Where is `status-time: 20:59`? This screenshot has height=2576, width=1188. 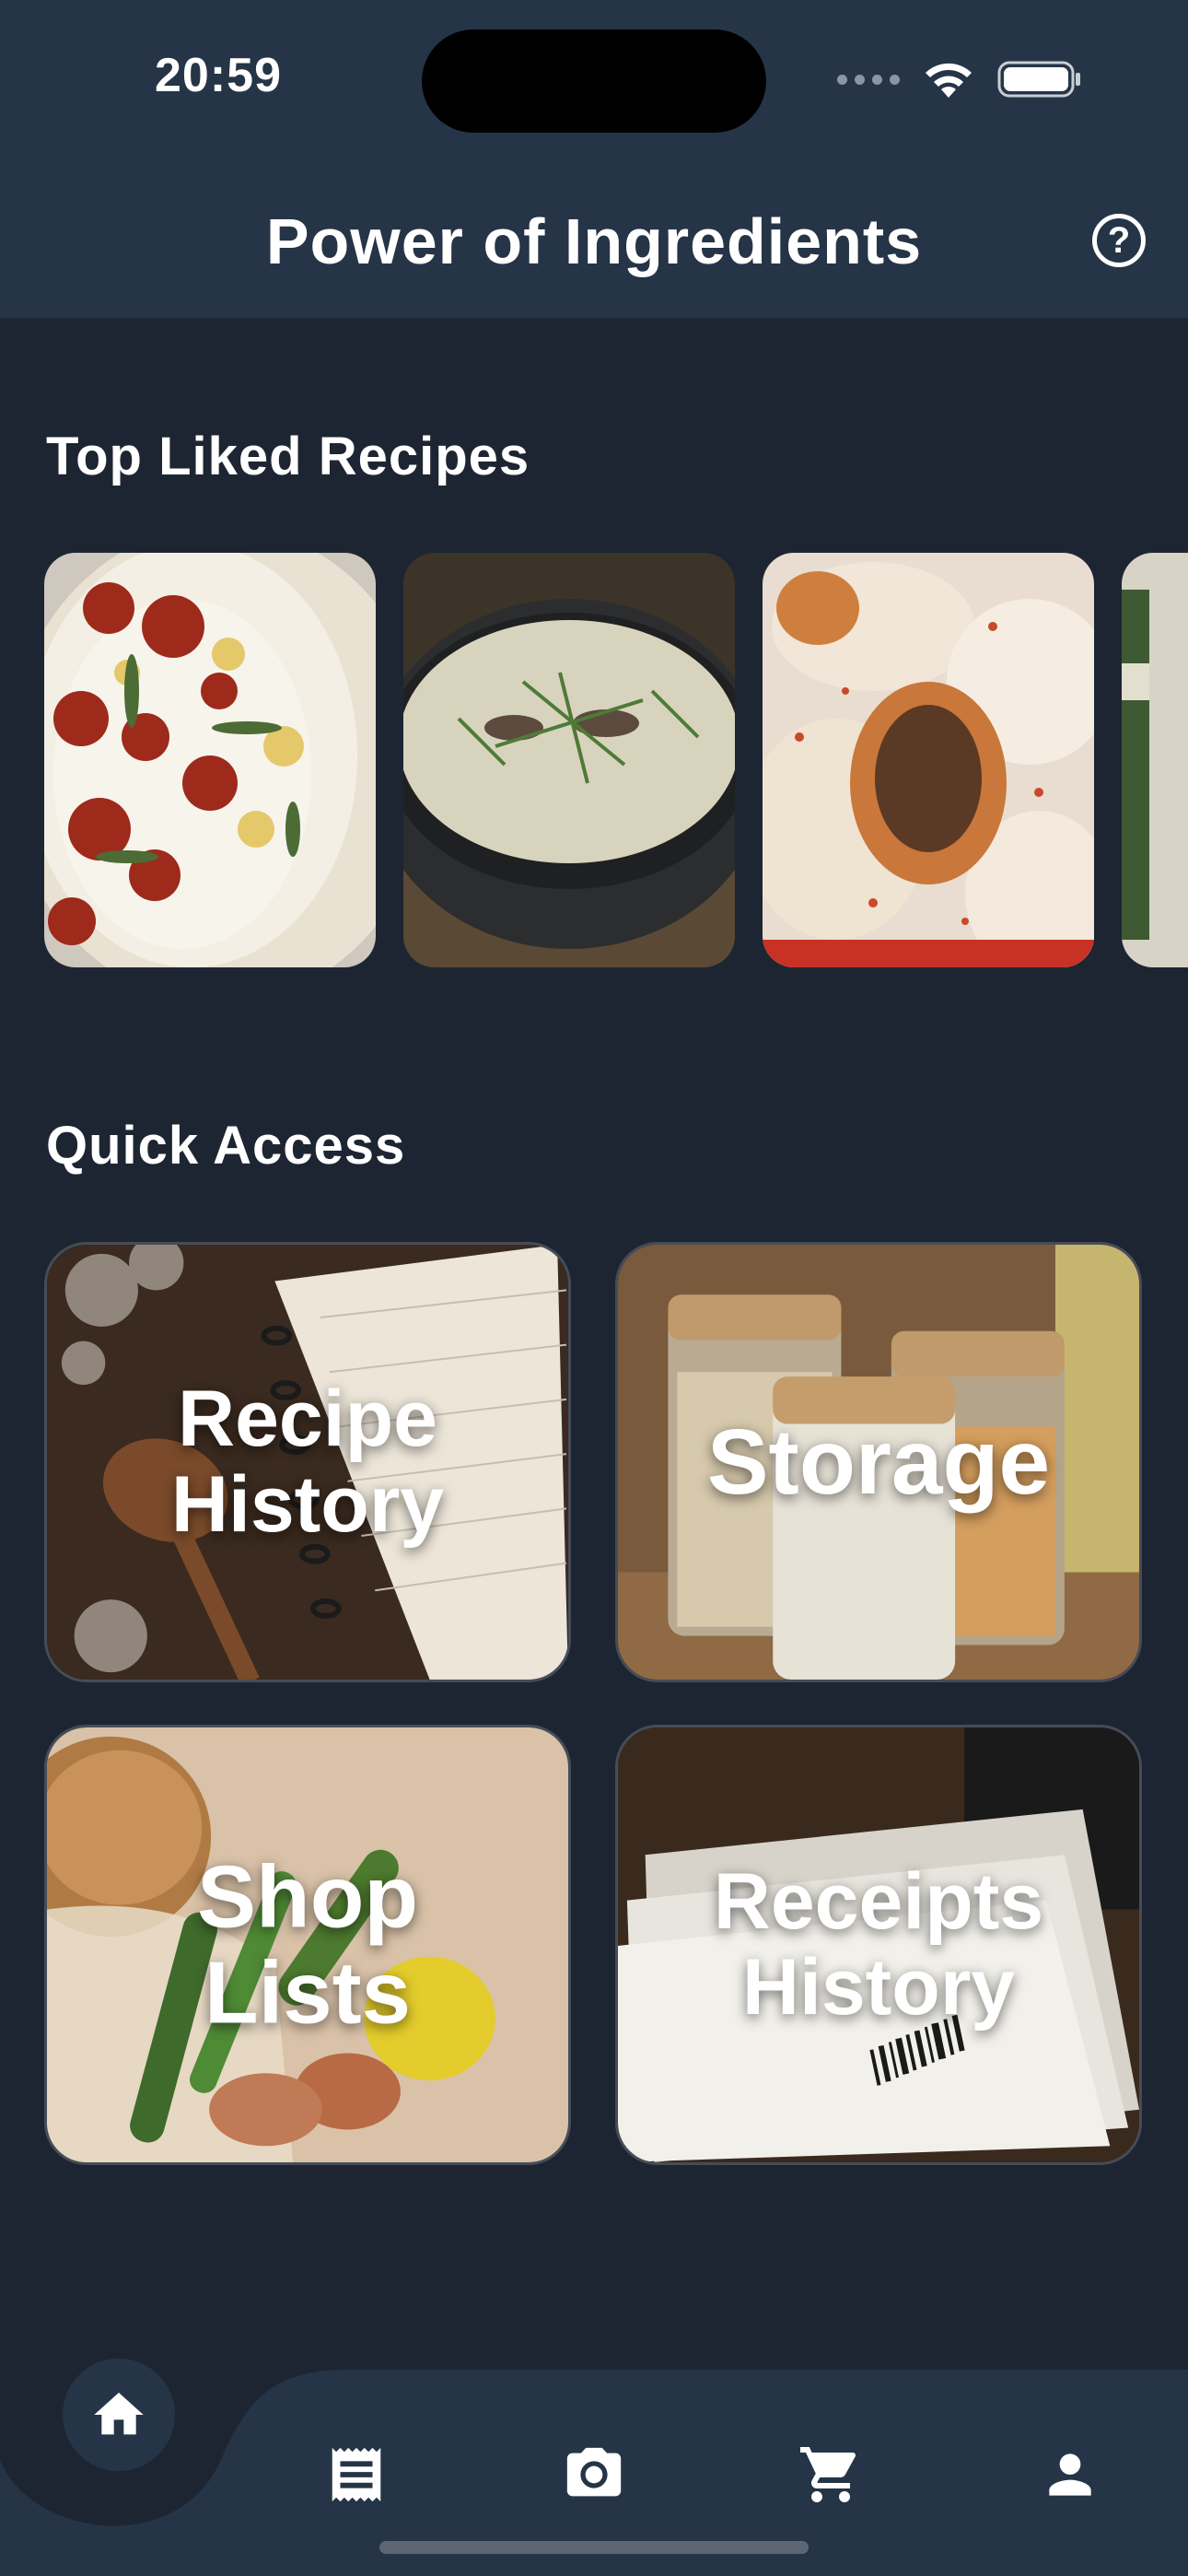 status-time: 20:59 is located at coordinates (218, 75).